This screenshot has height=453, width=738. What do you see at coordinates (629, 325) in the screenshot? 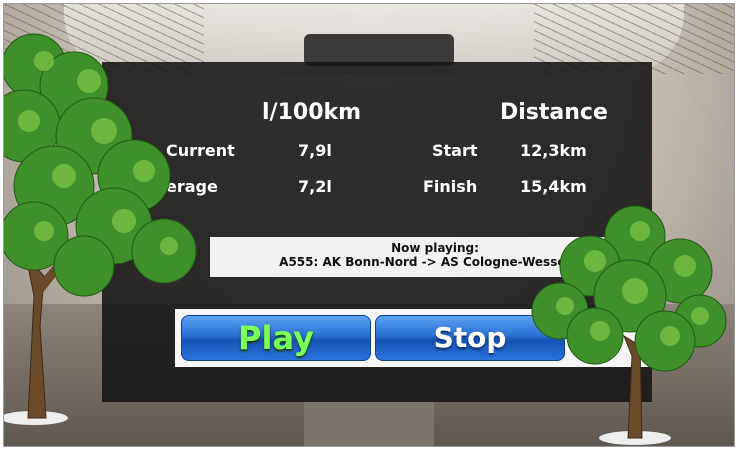
I see `tree-right-icon` at bounding box center [629, 325].